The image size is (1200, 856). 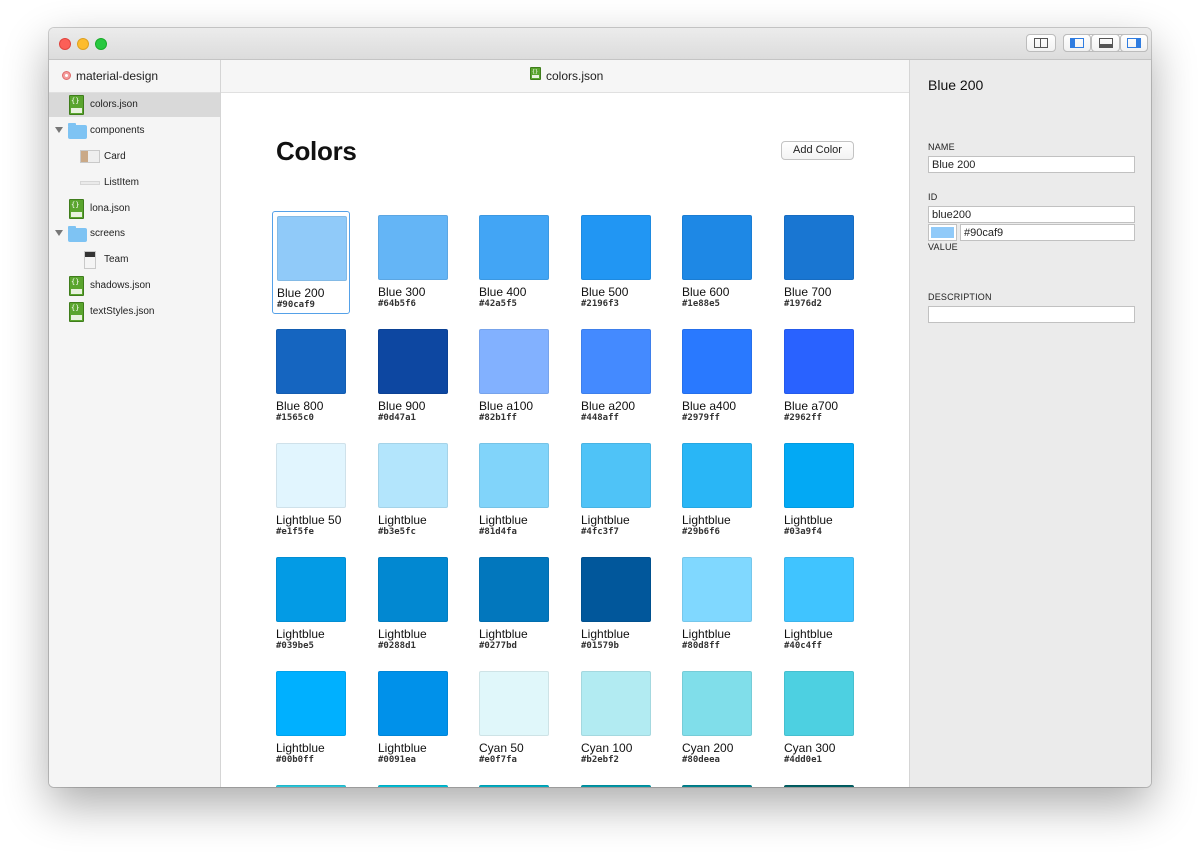 I want to click on sidebar-item-shadows-json: shadows.json, so click(x=134, y=286).